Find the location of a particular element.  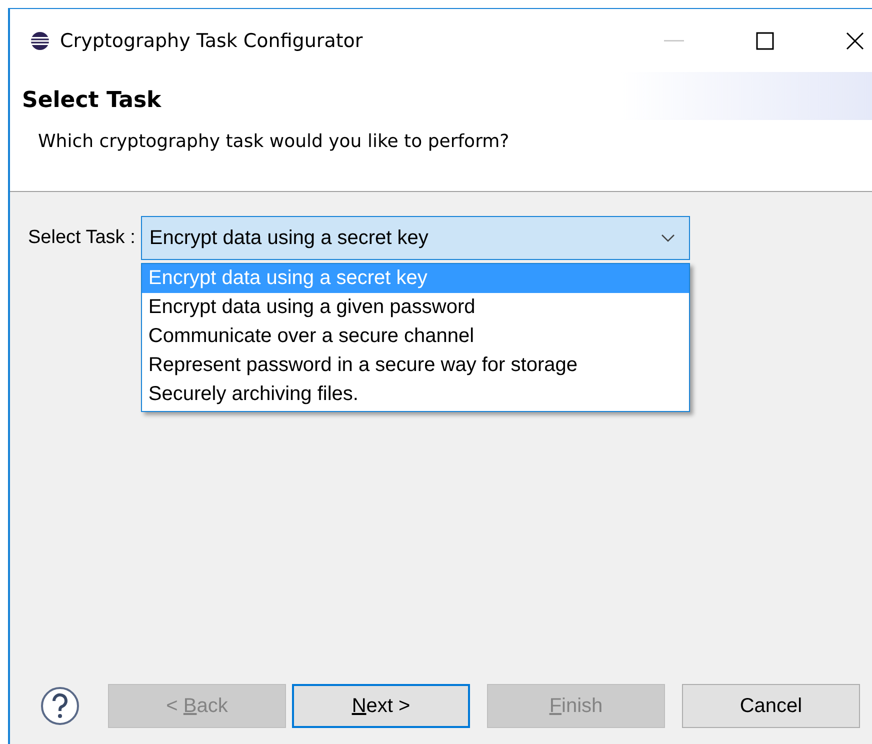

field-label: Select Task : is located at coordinates (82, 238).